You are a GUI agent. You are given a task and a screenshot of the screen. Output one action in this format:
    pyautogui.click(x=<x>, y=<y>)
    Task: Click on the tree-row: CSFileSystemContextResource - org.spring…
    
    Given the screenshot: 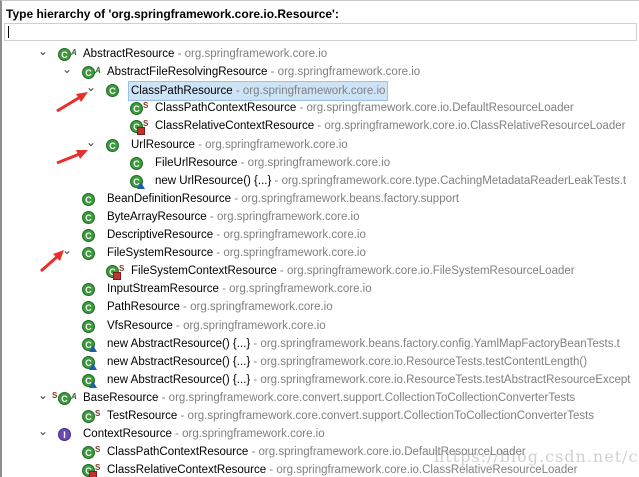 What is the action you would take?
    pyautogui.click(x=320, y=271)
    